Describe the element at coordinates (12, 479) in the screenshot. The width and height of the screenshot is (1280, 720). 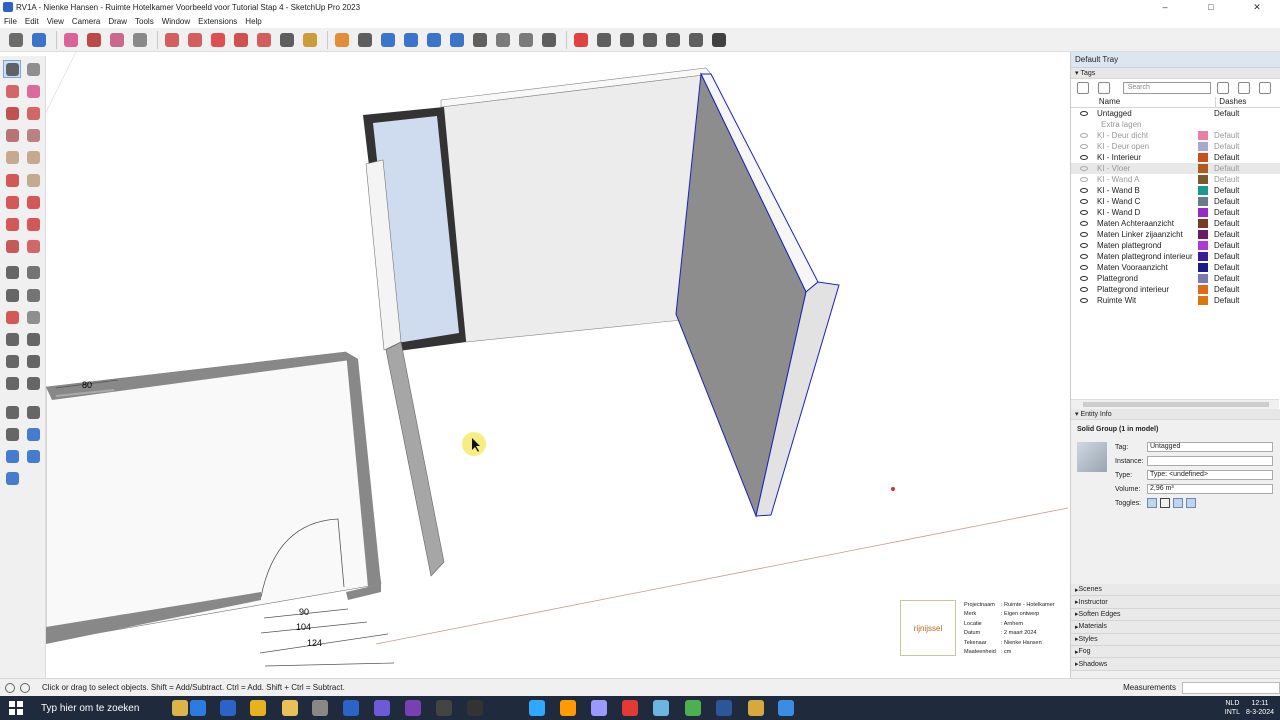
I see `section-cuts-icon` at that location.